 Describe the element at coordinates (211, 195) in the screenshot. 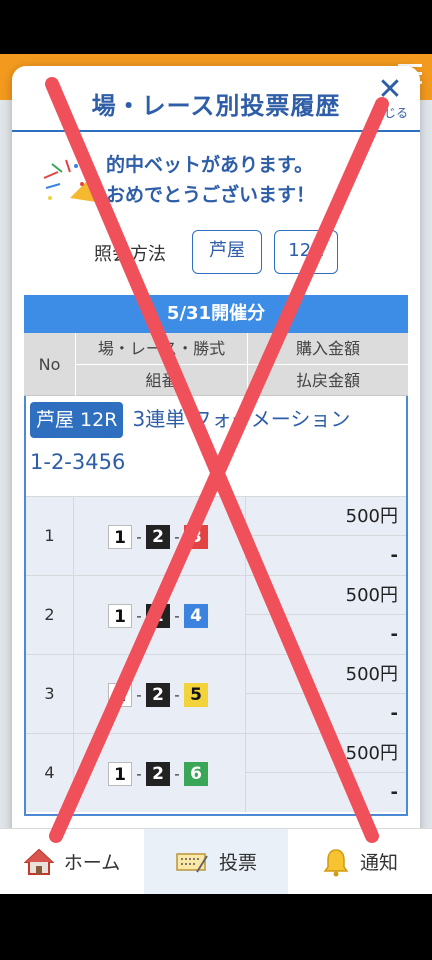

I see `congrats-line-2: おめでとうございます！` at that location.